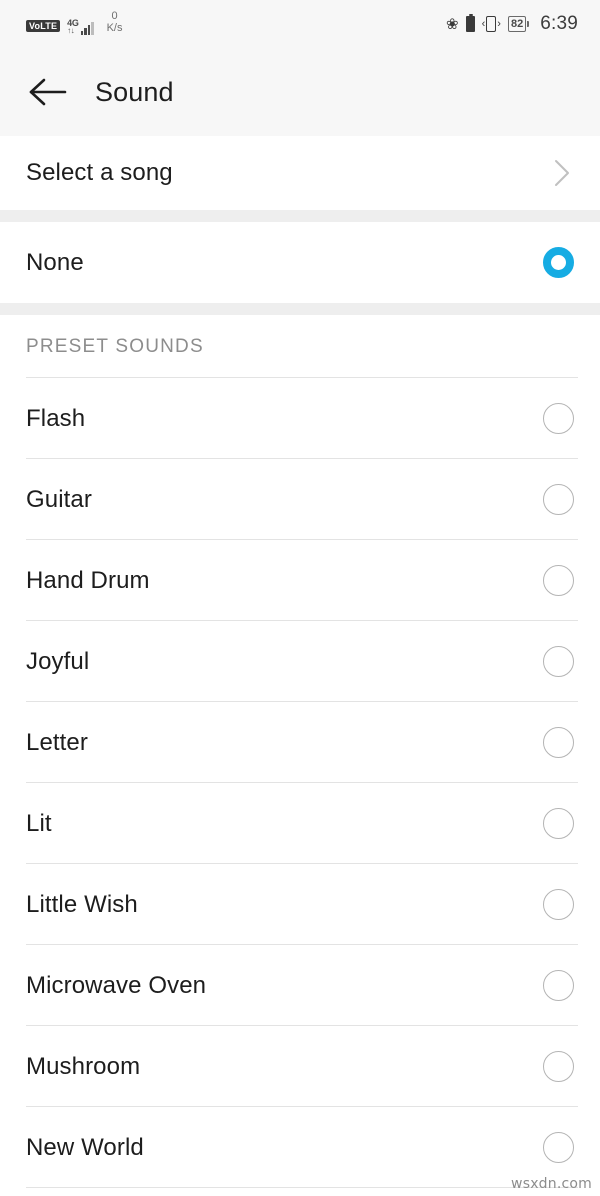 The image size is (600, 1196). Describe the element at coordinates (300, 904) in the screenshot. I see `sound-option-row: Little Wish` at that location.